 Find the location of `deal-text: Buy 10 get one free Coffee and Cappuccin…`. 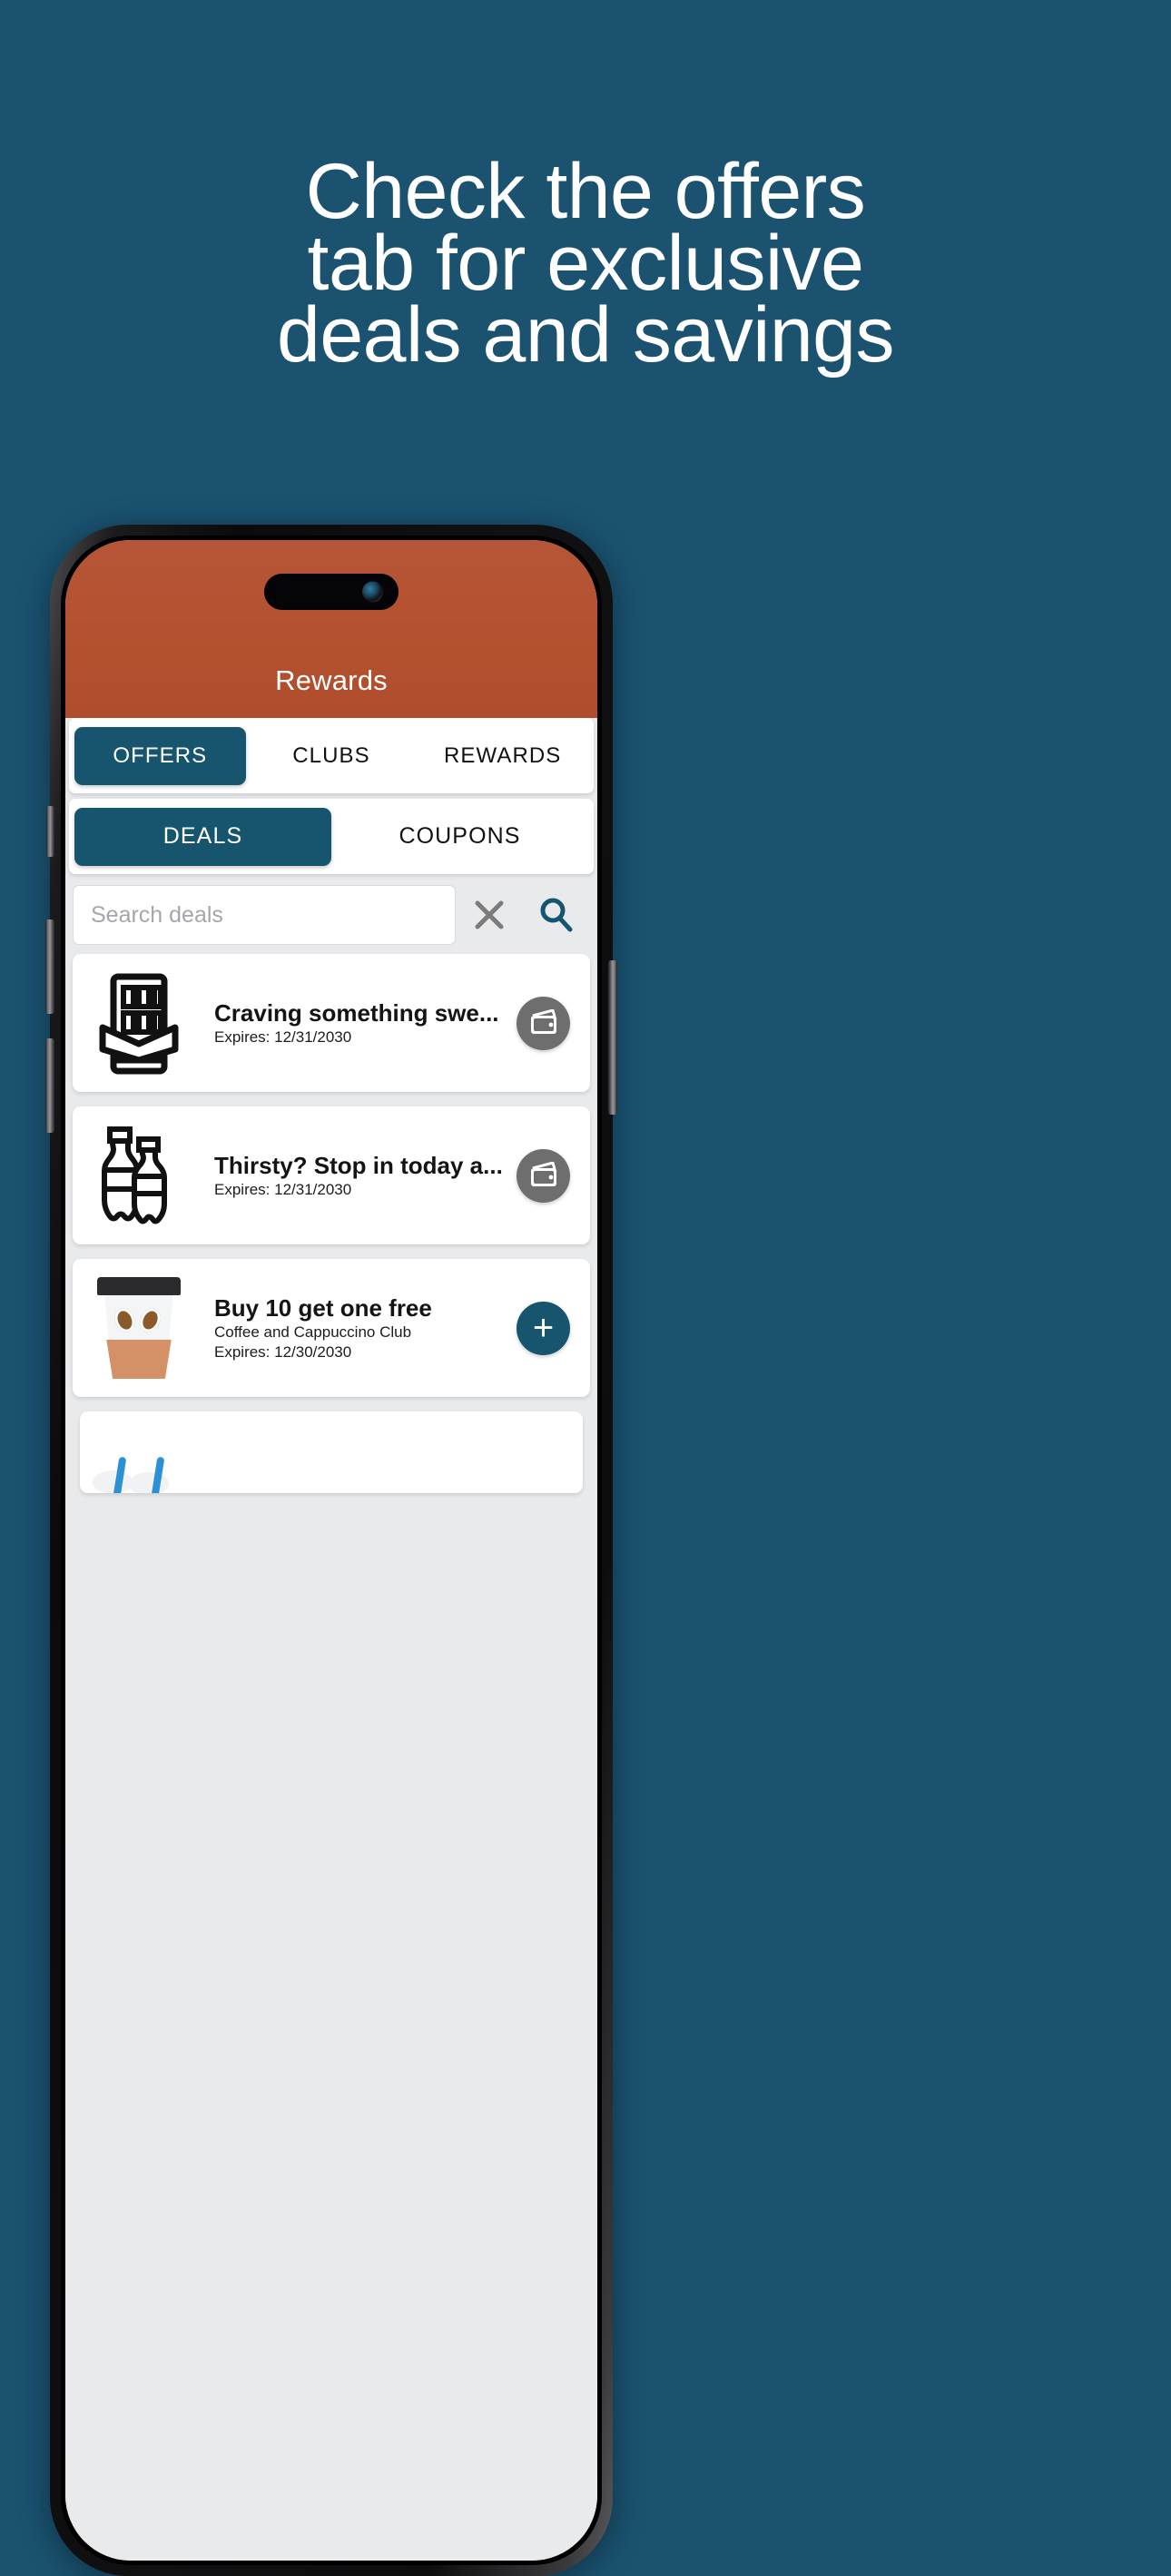

deal-text: Buy 10 get one free Coffee and Cappuccin… is located at coordinates (355, 1327).